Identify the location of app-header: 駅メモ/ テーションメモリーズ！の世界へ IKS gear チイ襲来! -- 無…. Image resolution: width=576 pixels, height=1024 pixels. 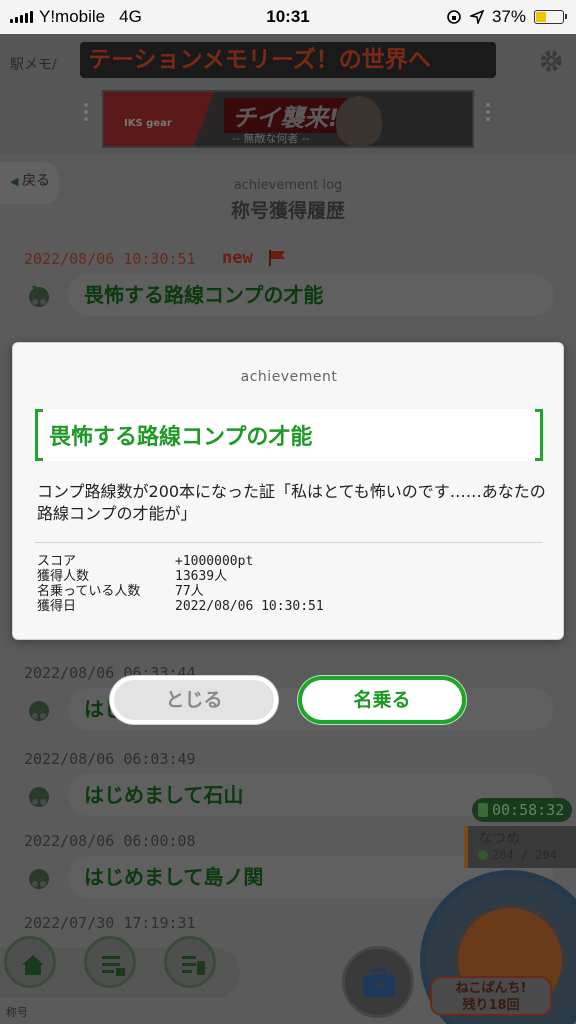
(288, 94).